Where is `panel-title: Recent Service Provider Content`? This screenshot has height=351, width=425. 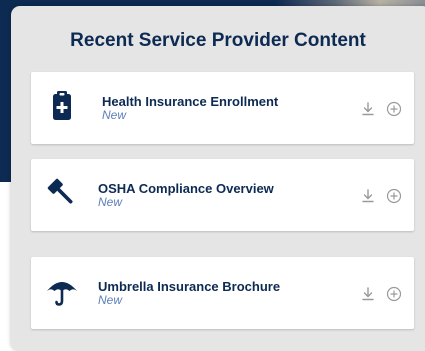 panel-title: Recent Service Provider Content is located at coordinates (218, 40).